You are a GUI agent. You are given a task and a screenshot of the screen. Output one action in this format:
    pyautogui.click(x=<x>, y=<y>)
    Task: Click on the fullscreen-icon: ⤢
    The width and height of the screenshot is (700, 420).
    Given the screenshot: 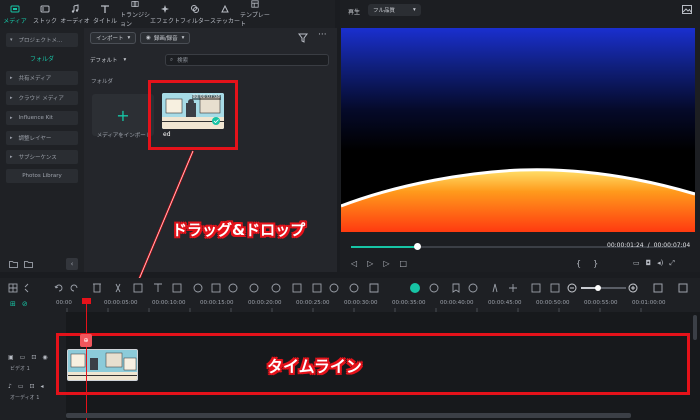 What is the action you would take?
    pyautogui.click(x=672, y=263)
    